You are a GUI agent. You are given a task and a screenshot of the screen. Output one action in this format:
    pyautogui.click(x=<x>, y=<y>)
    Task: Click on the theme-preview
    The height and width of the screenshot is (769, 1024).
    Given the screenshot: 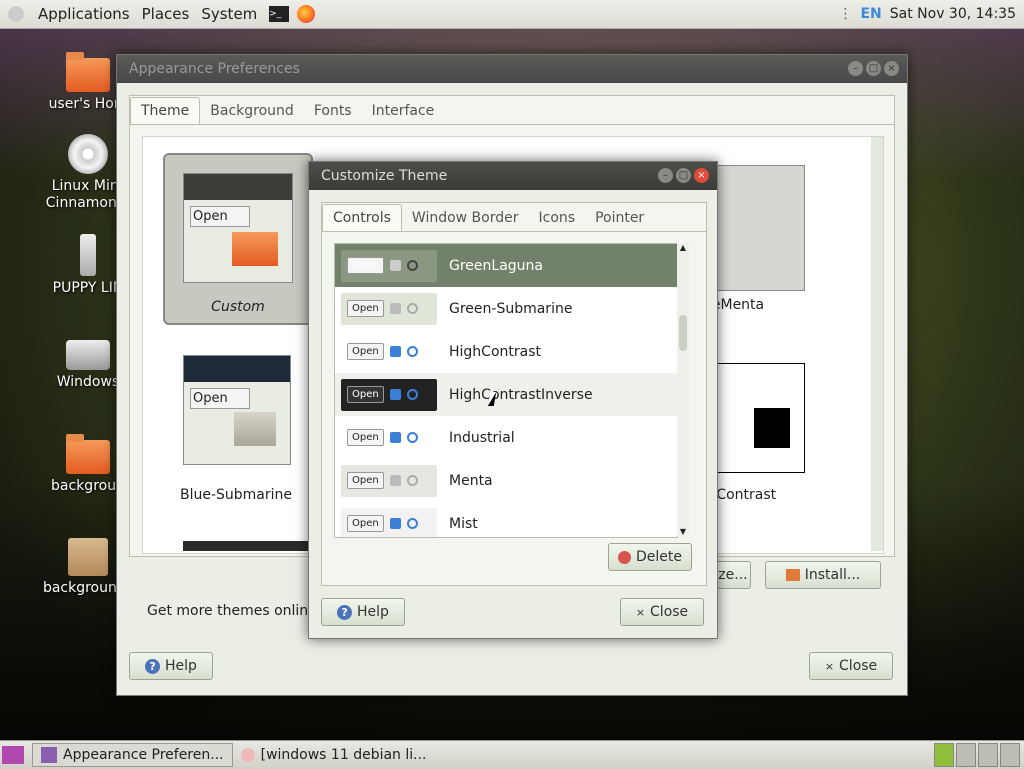 What is the action you would take?
    pyautogui.click(x=754, y=418)
    